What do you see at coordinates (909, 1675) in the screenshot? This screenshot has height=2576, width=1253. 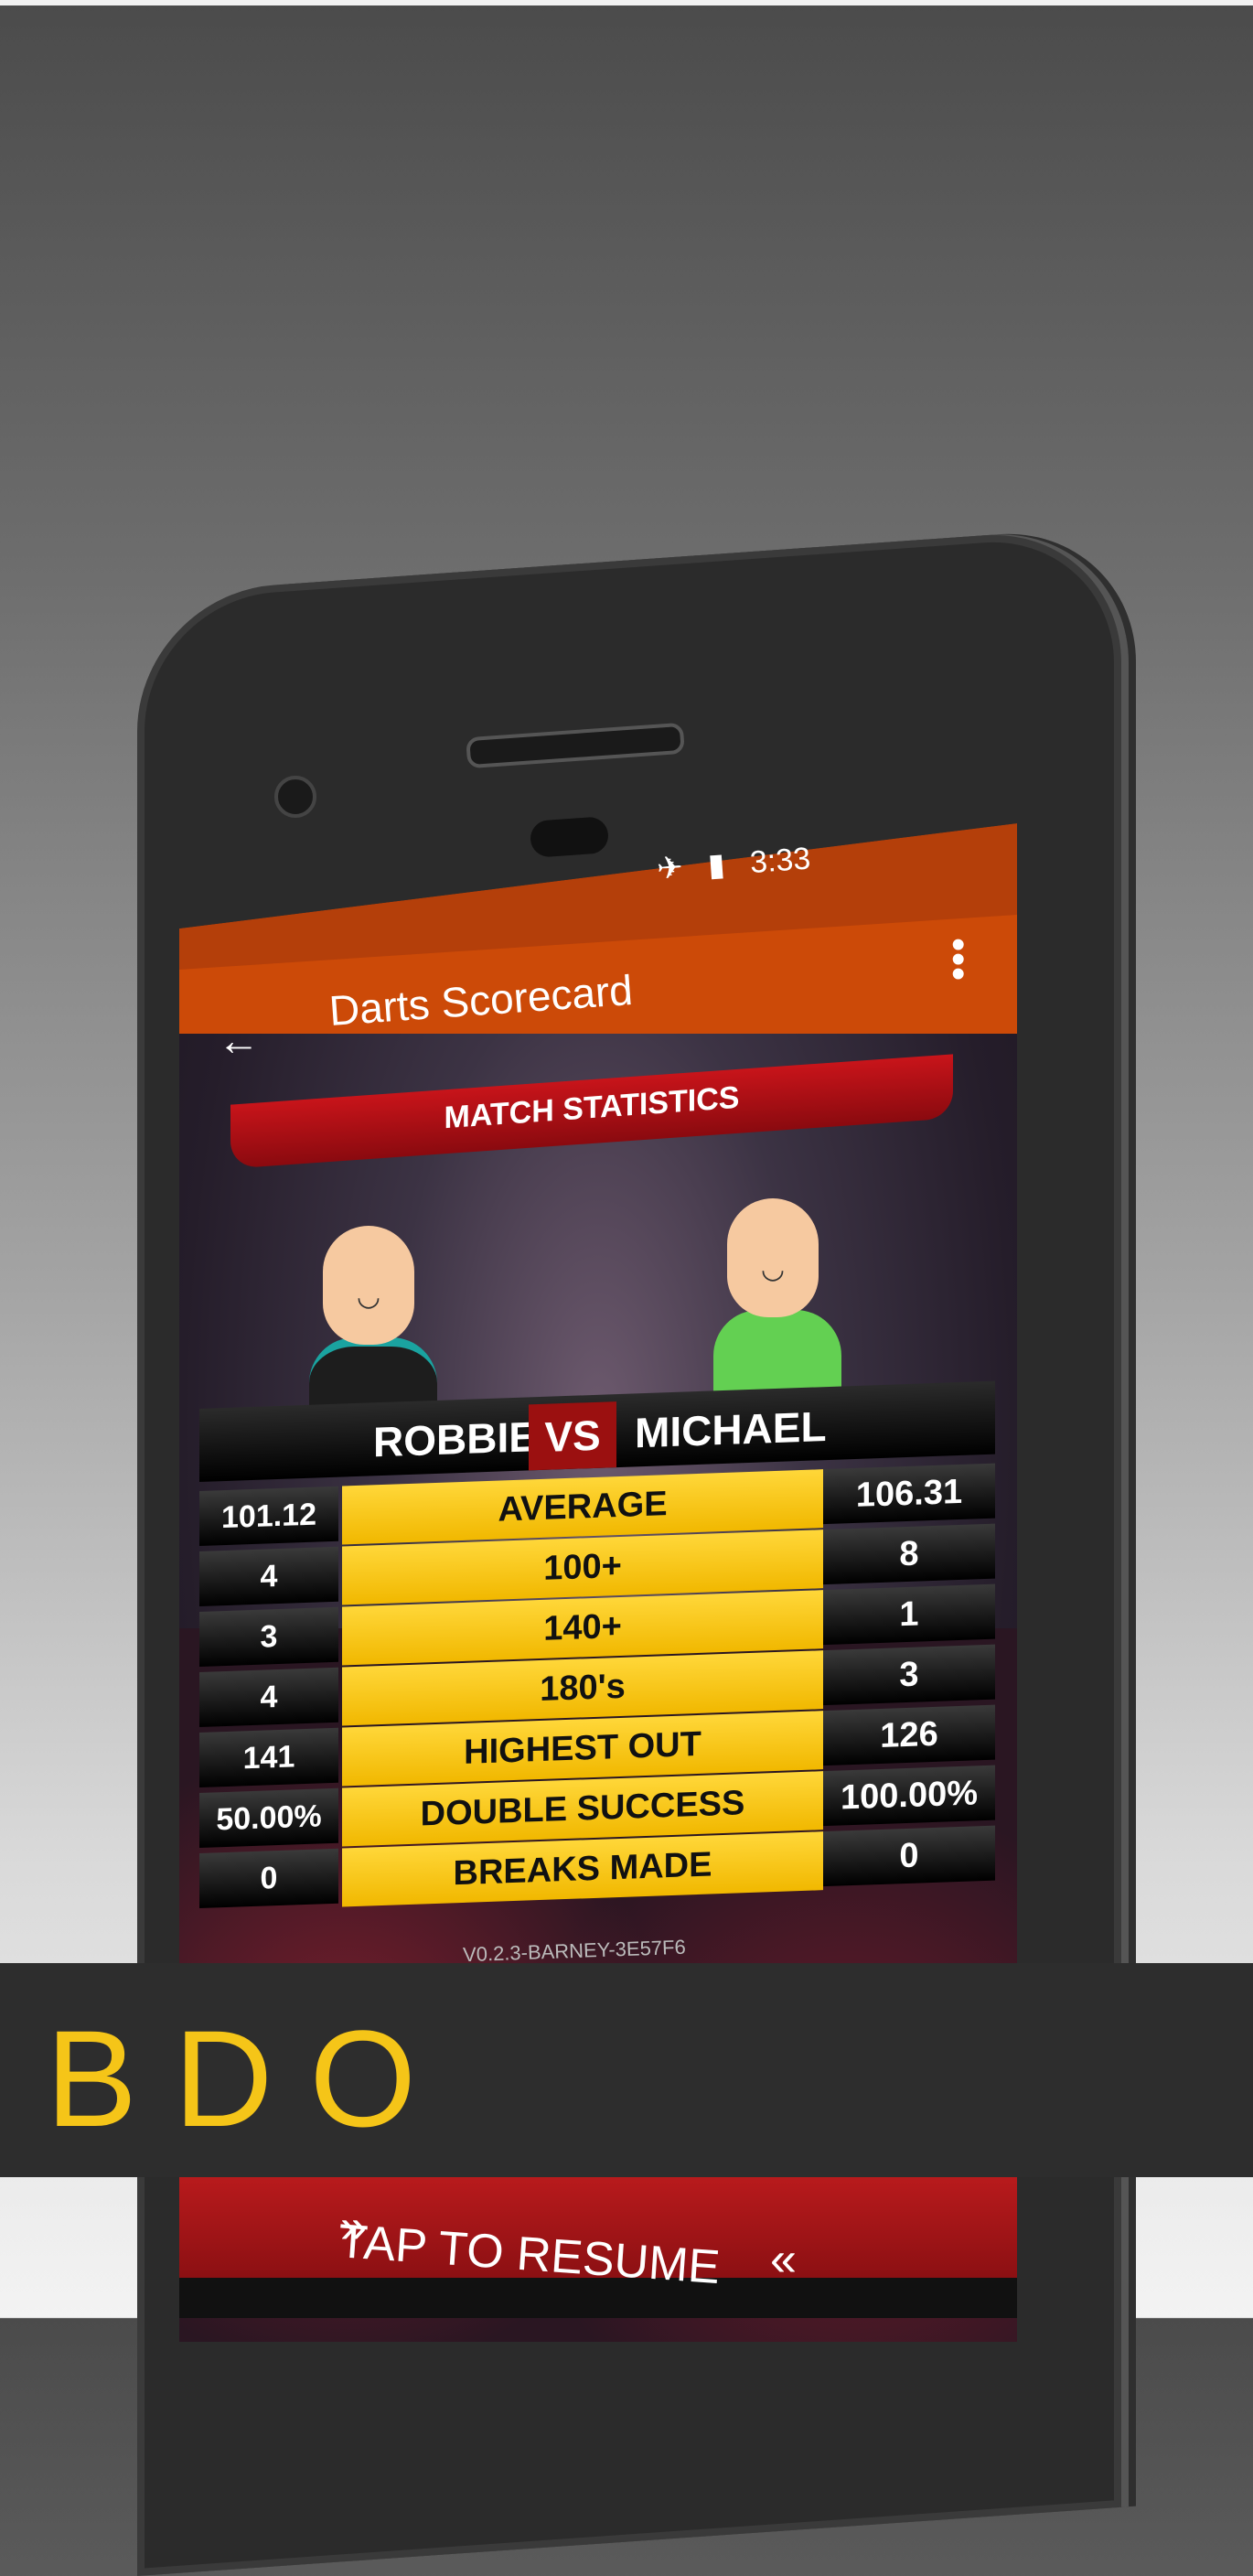 I see `stat-p2-value: 3` at bounding box center [909, 1675].